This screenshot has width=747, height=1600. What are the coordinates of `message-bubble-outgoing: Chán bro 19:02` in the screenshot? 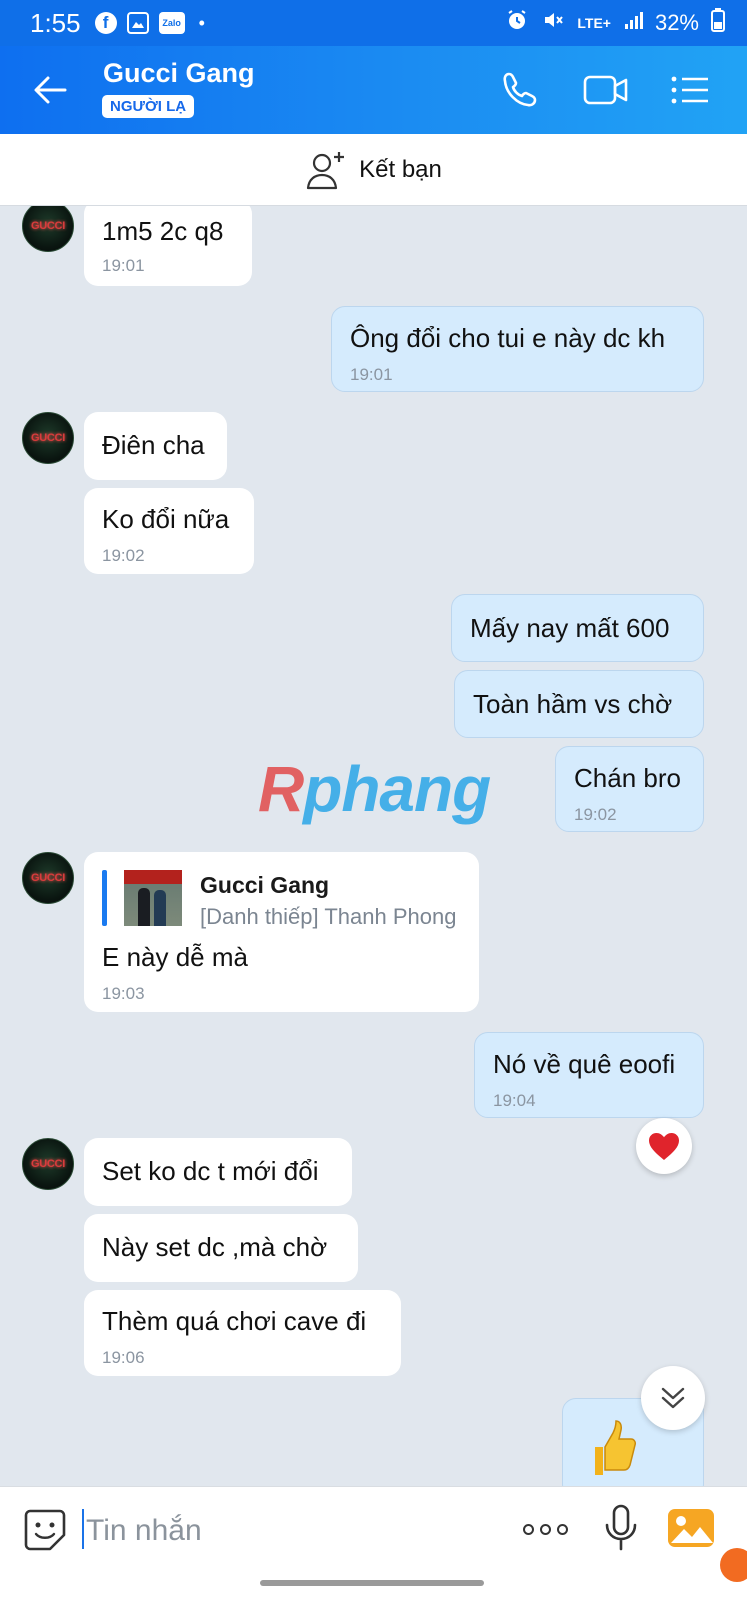 It's located at (629, 789).